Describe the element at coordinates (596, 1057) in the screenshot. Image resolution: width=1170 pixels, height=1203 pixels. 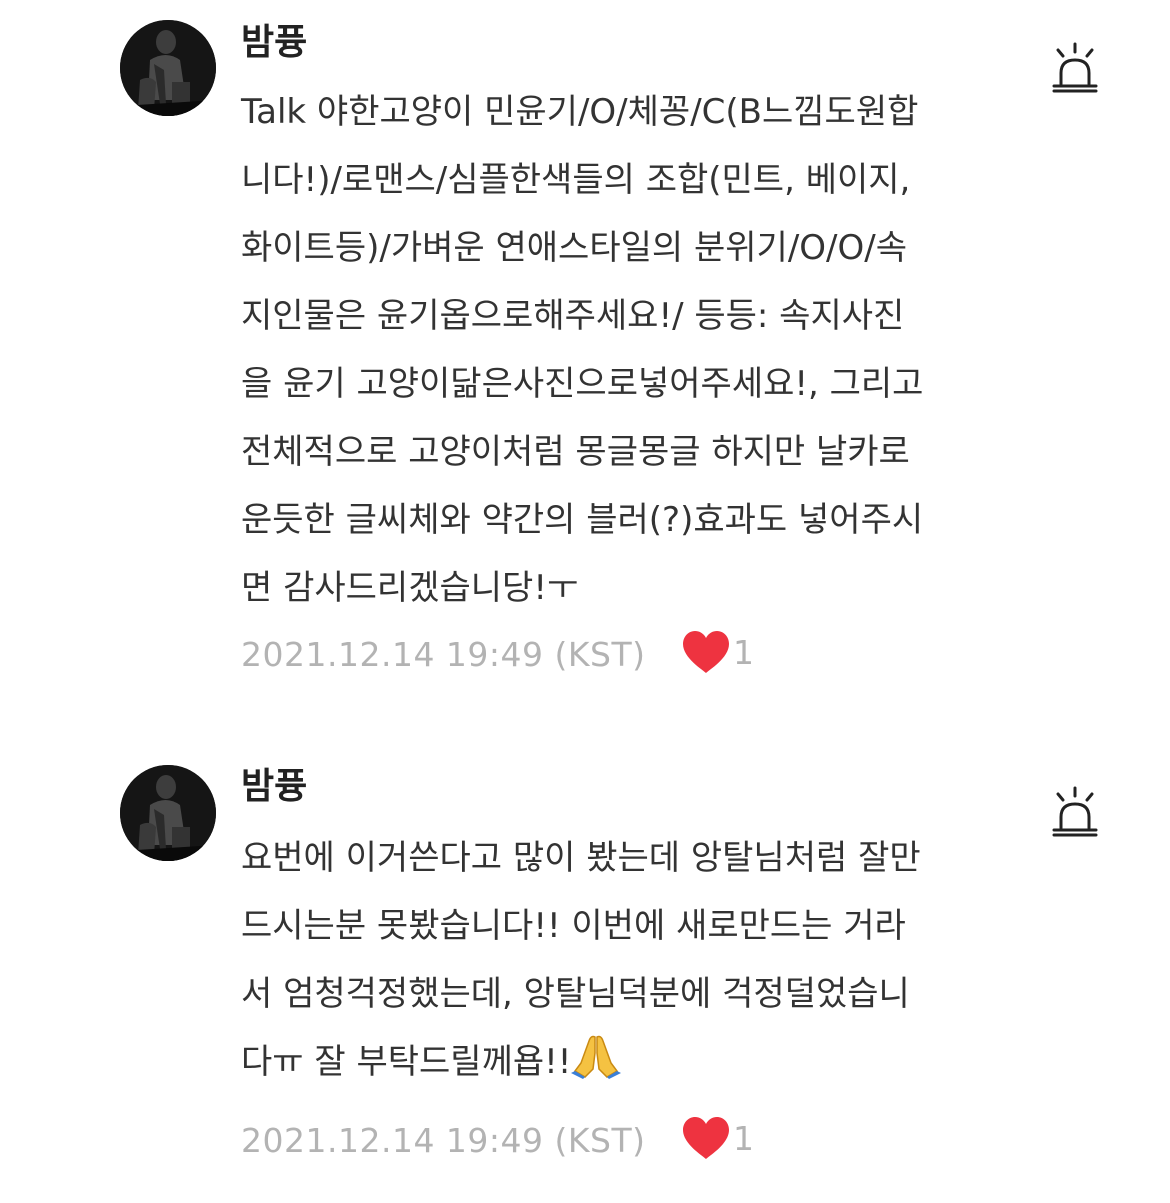
I see `folded-hands-icon` at that location.